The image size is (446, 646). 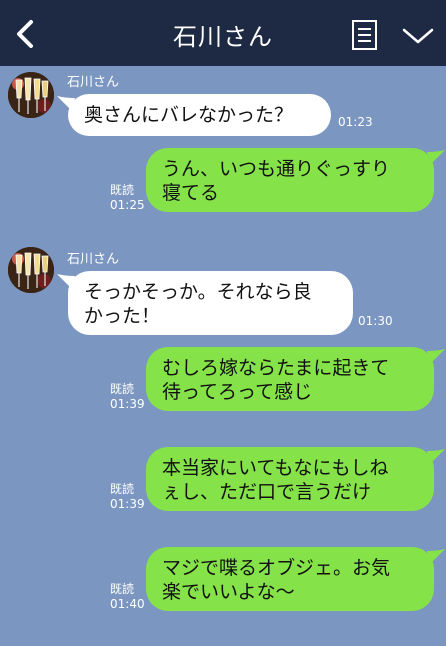 I want to click on message-line: むしろ嫁ならたまに起きて, so click(x=276, y=368).